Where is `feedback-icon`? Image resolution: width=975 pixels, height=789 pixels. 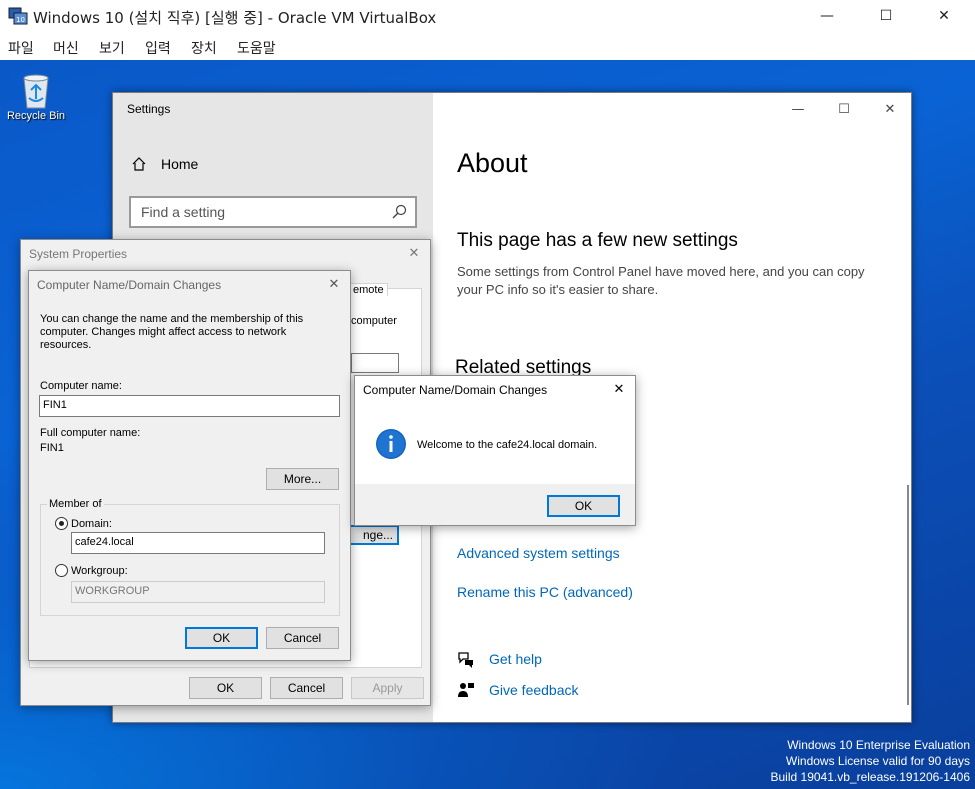 feedback-icon is located at coordinates (466, 690).